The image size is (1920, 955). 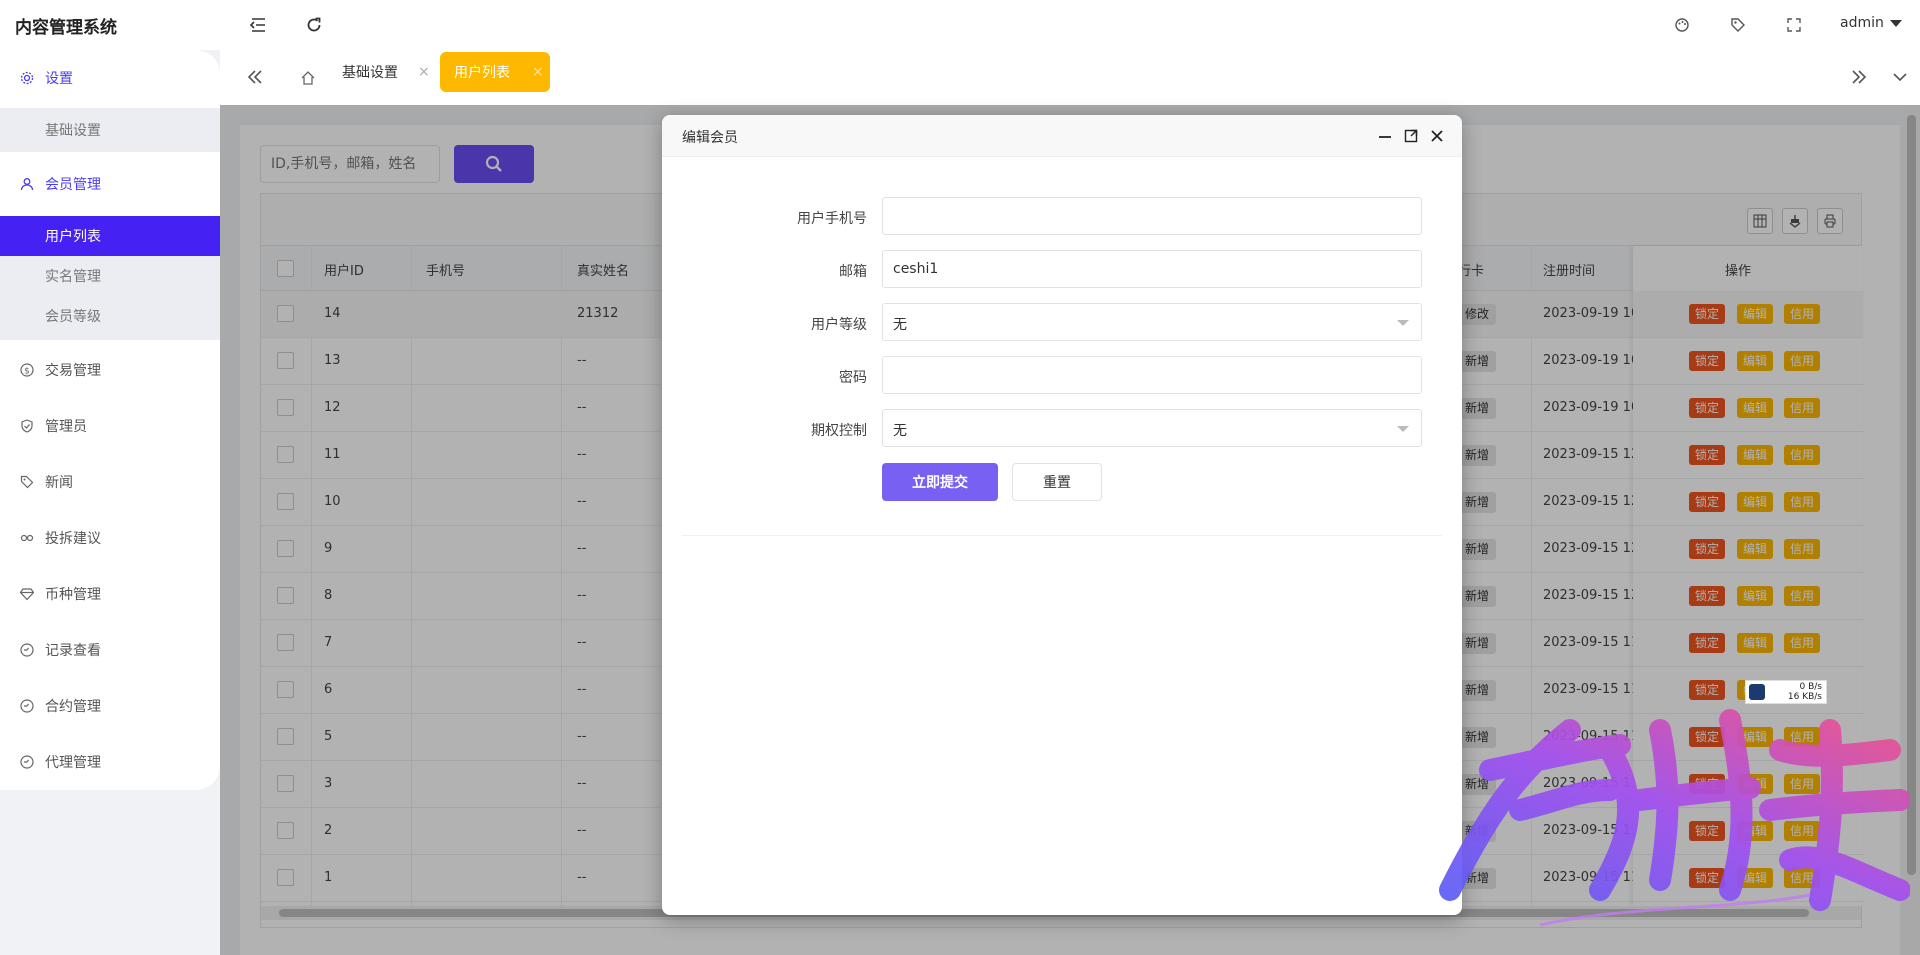 I want to click on sidebar-item-admins: 管理员, so click(x=110, y=426).